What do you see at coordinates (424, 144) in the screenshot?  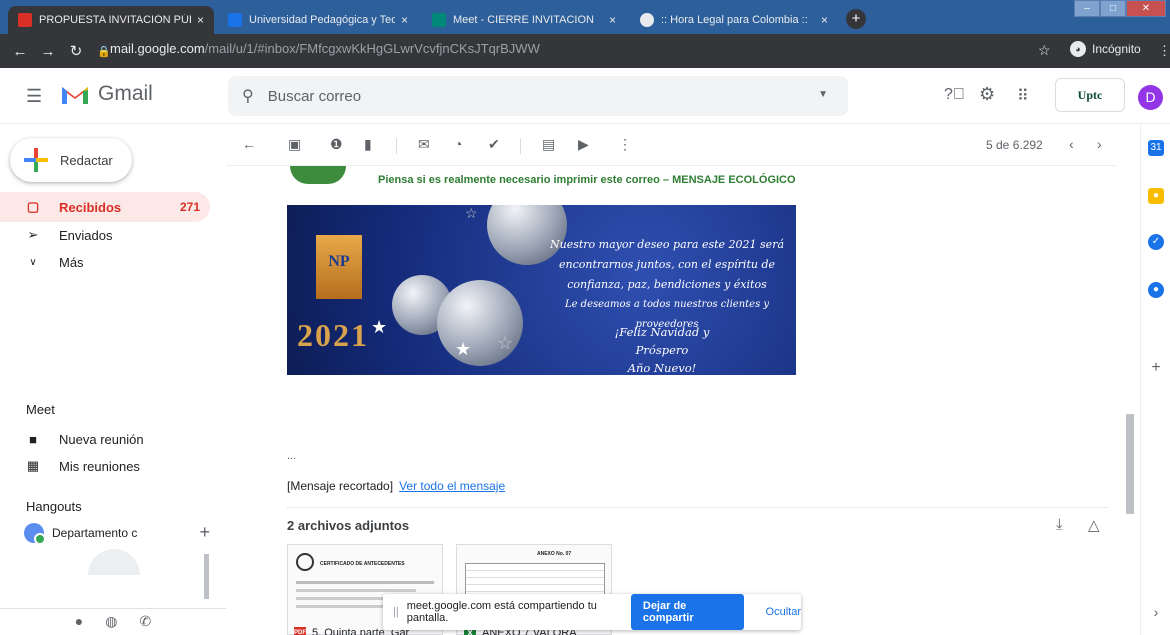 I see `mark-unread-icon: ✉` at bounding box center [424, 144].